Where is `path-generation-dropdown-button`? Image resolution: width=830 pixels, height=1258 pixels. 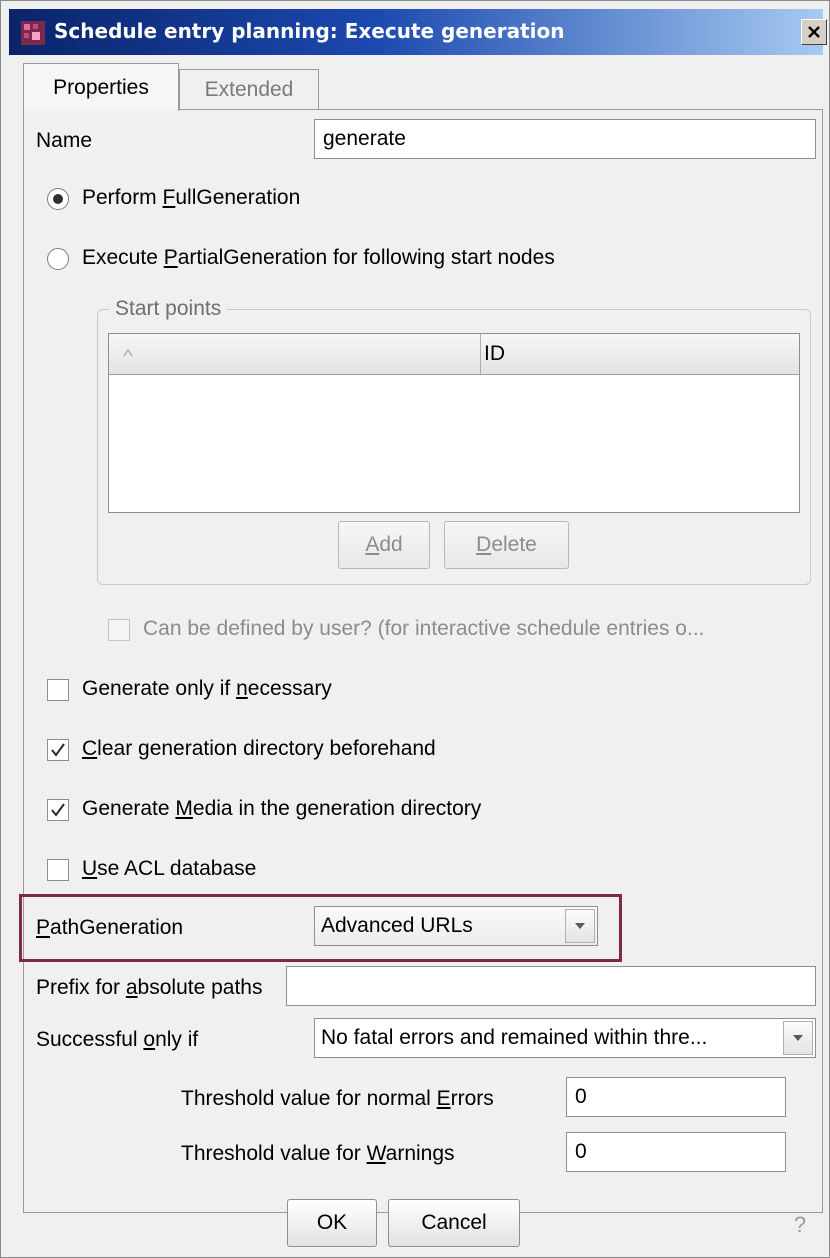 path-generation-dropdown-button is located at coordinates (580, 926).